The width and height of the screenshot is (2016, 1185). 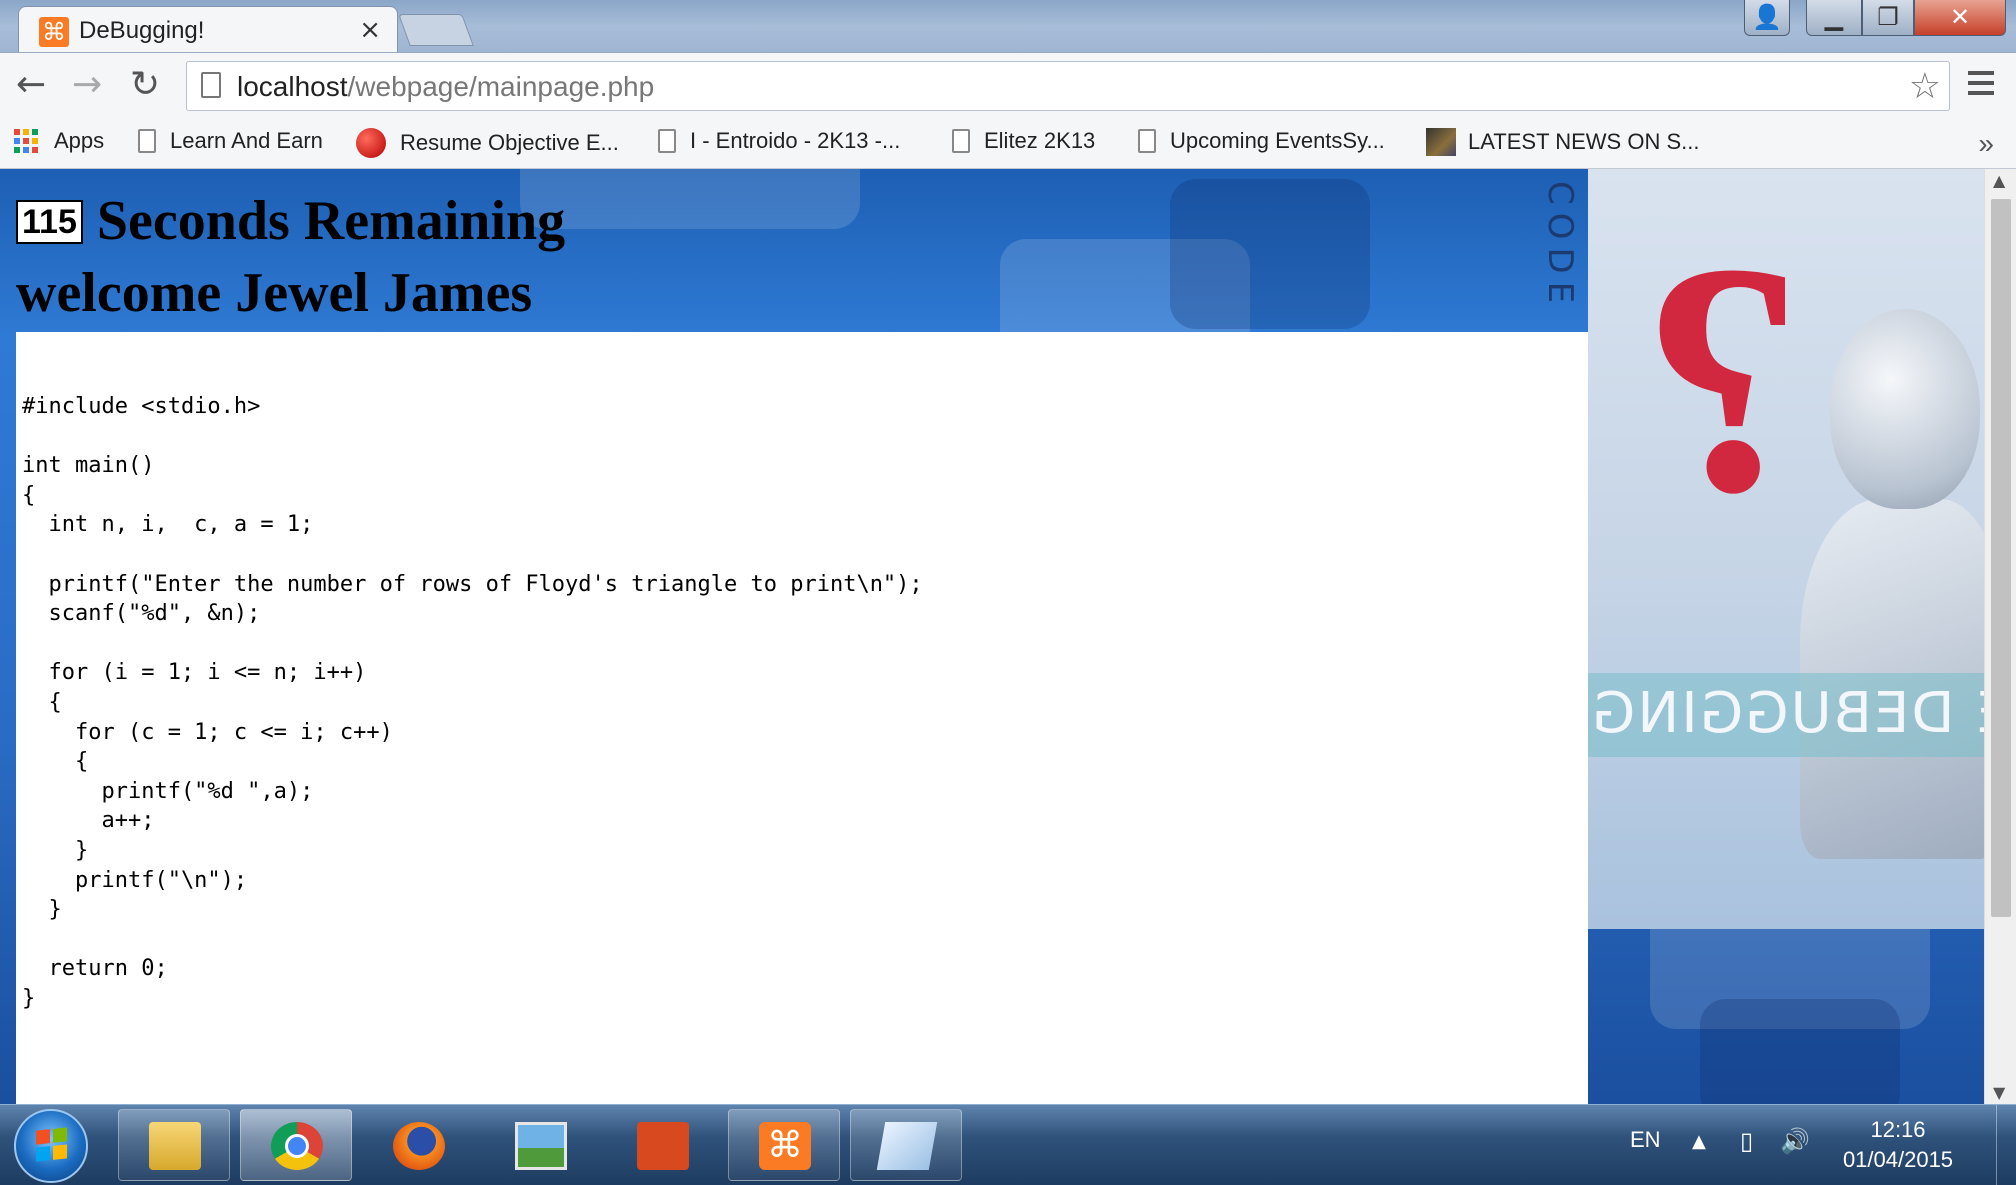 What do you see at coordinates (1898, 1145) in the screenshot?
I see `system-clock: 12:16 01/04/2015` at bounding box center [1898, 1145].